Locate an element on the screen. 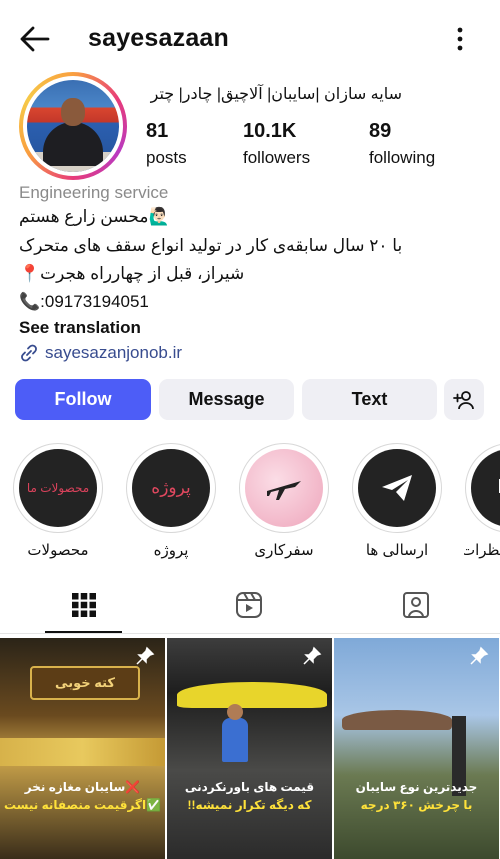 The image size is (500, 859). highlight-label: ارسالی ها is located at coordinates (397, 550).